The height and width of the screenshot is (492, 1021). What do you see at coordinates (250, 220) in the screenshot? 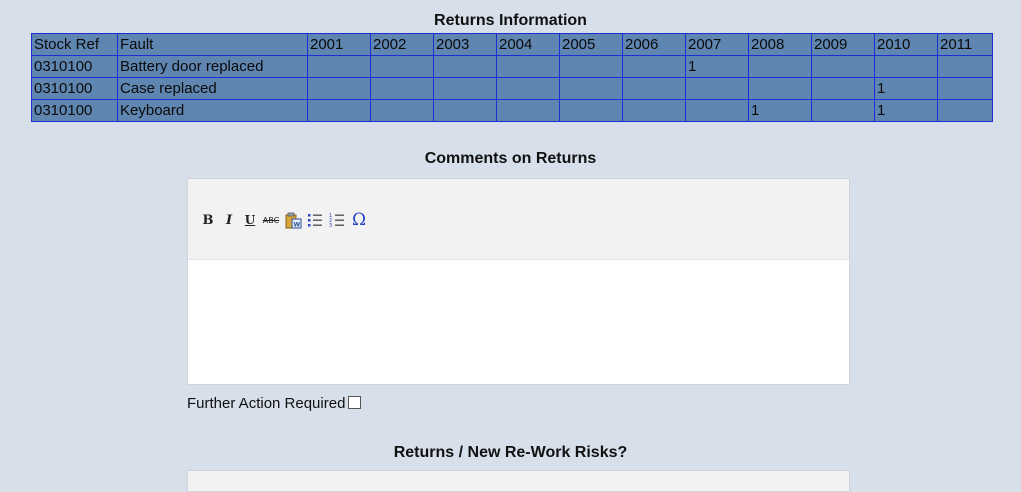
I see `underline-button: U` at bounding box center [250, 220].